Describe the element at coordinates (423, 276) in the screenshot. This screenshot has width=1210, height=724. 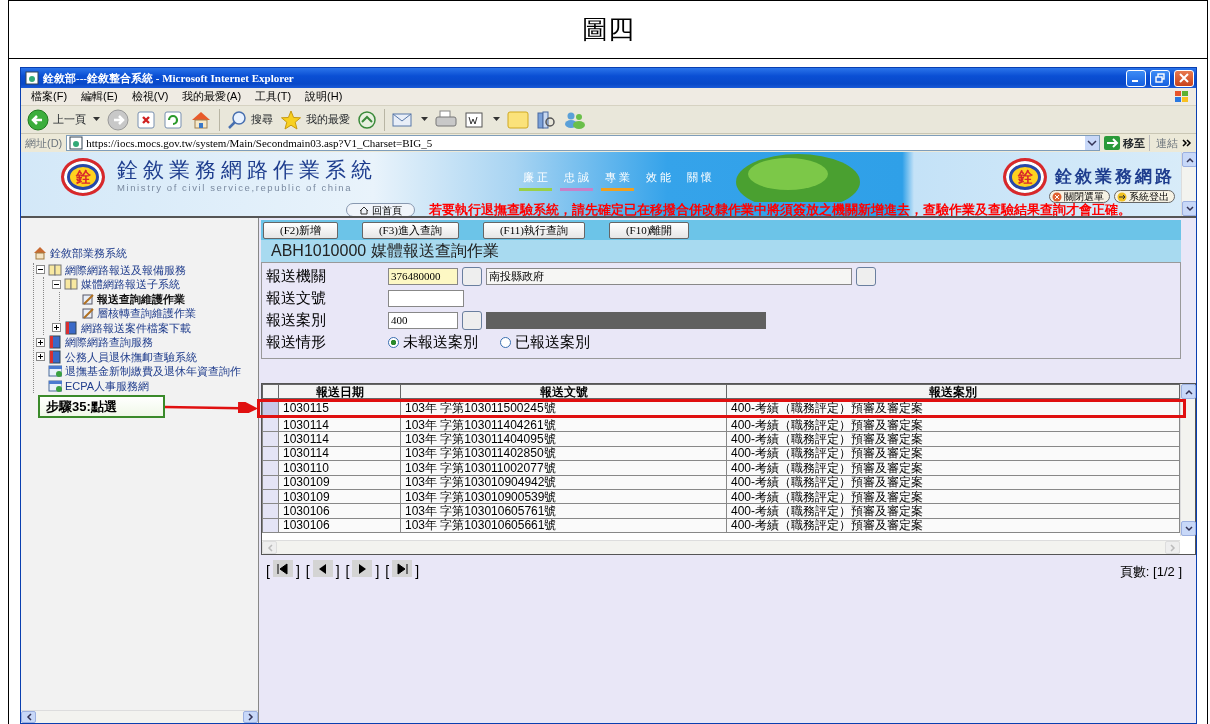
I see `code-field: 376480000` at that location.